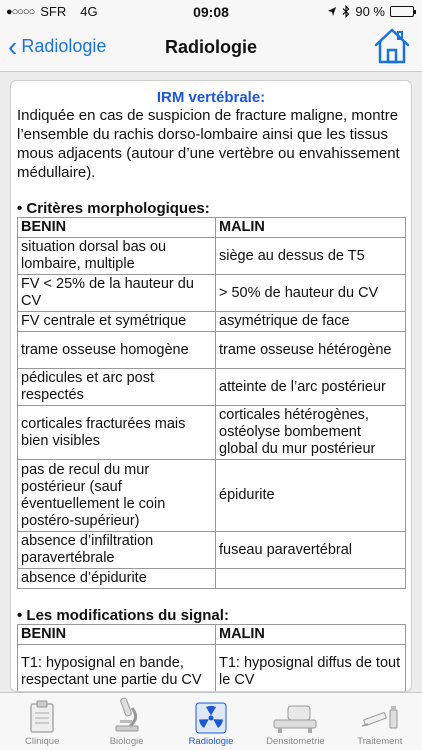 The height and width of the screenshot is (750, 422). Describe the element at coordinates (310, 387) in the screenshot. I see `malin-cell: atteinte de l’arc postérieur` at that location.